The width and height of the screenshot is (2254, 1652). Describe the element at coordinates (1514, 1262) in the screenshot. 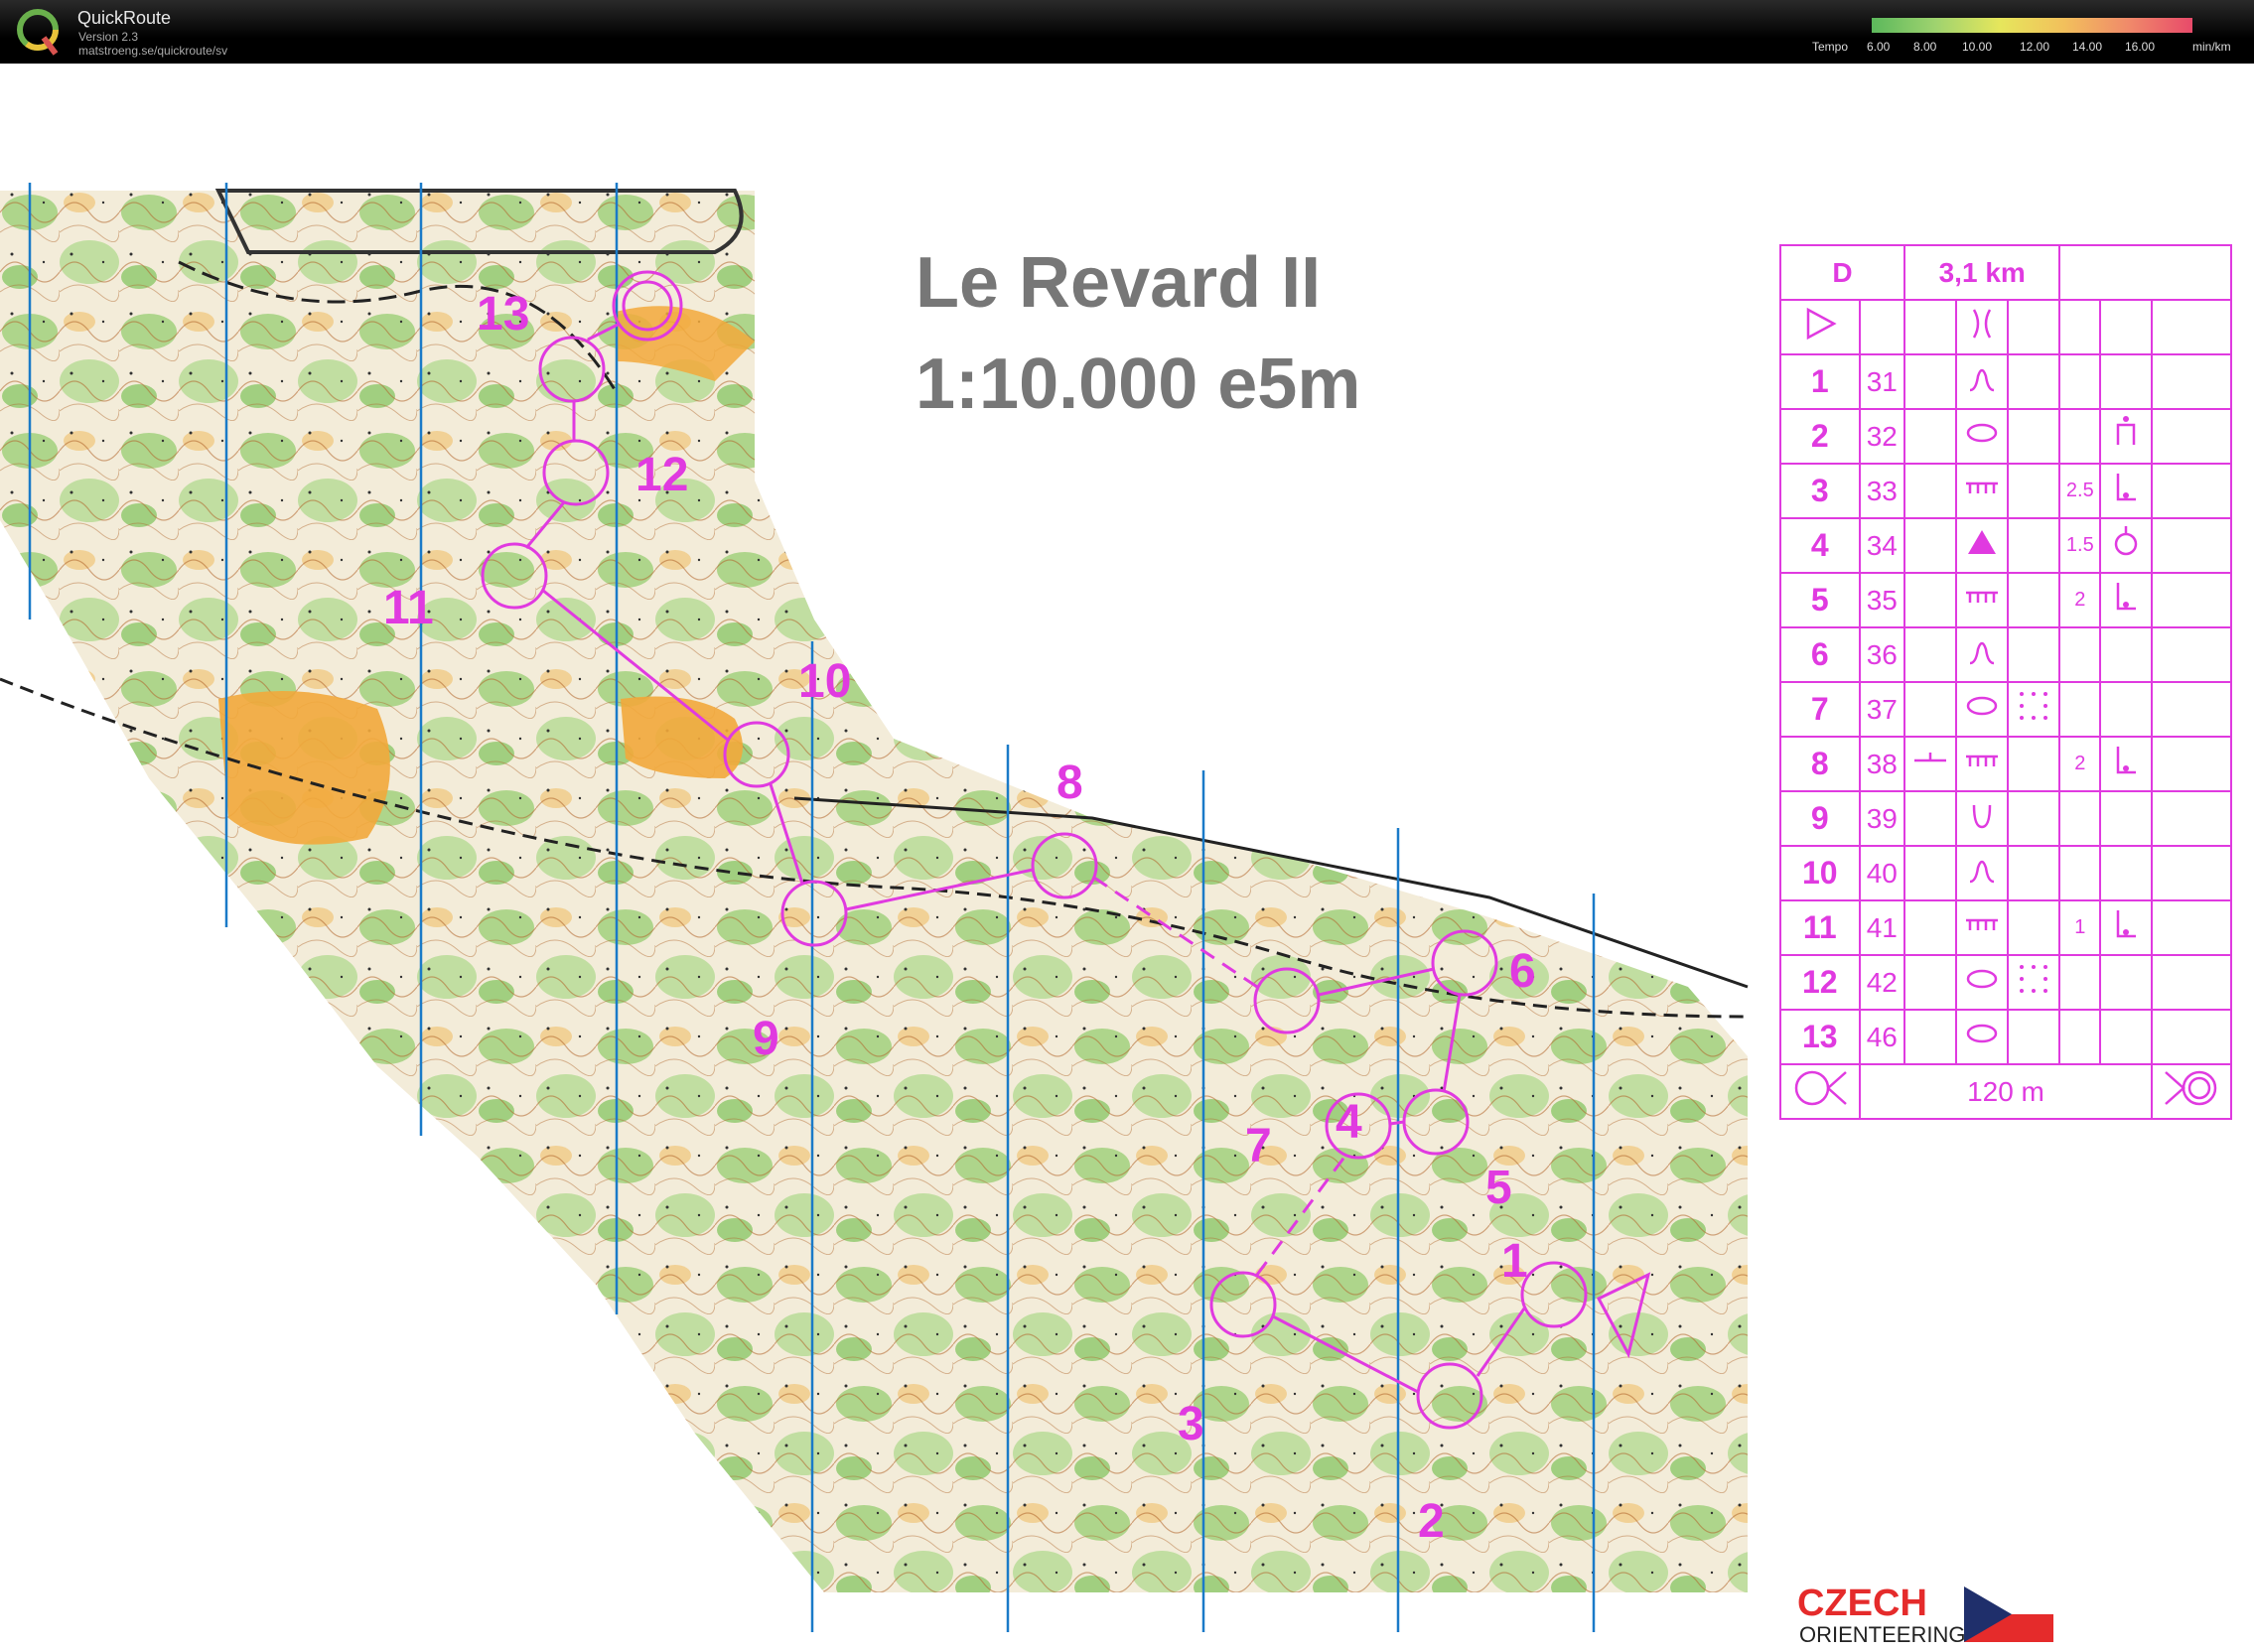

I see `control-label: 1` at that location.